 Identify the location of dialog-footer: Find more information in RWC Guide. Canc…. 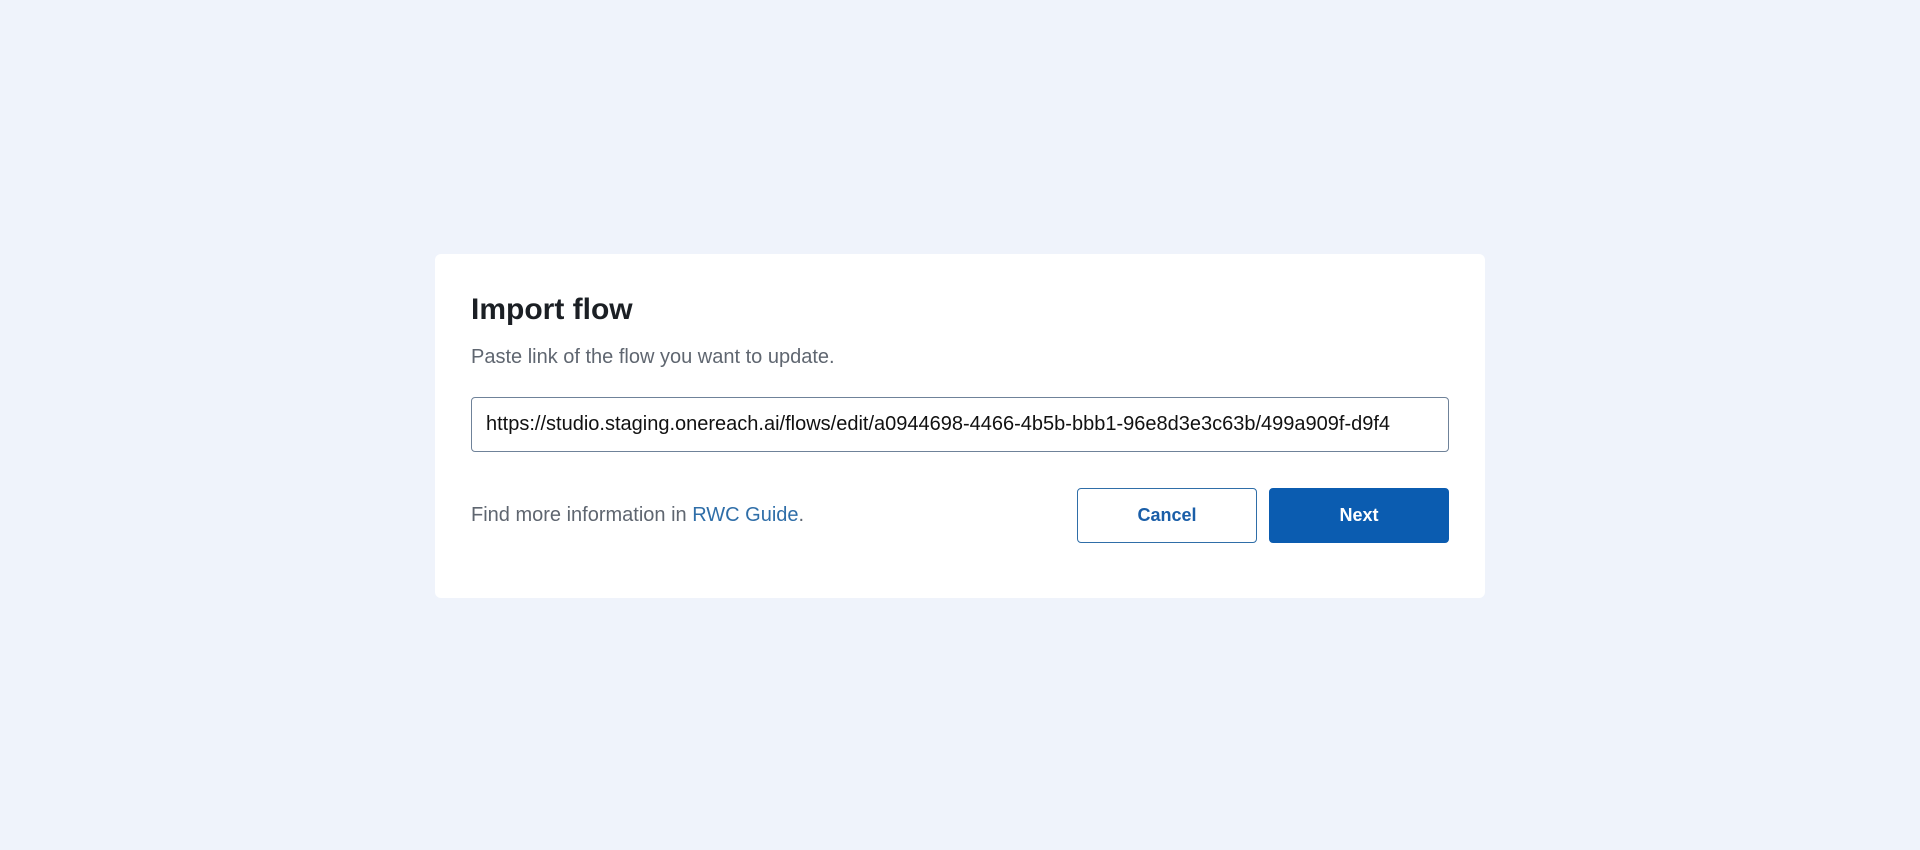
(960, 515).